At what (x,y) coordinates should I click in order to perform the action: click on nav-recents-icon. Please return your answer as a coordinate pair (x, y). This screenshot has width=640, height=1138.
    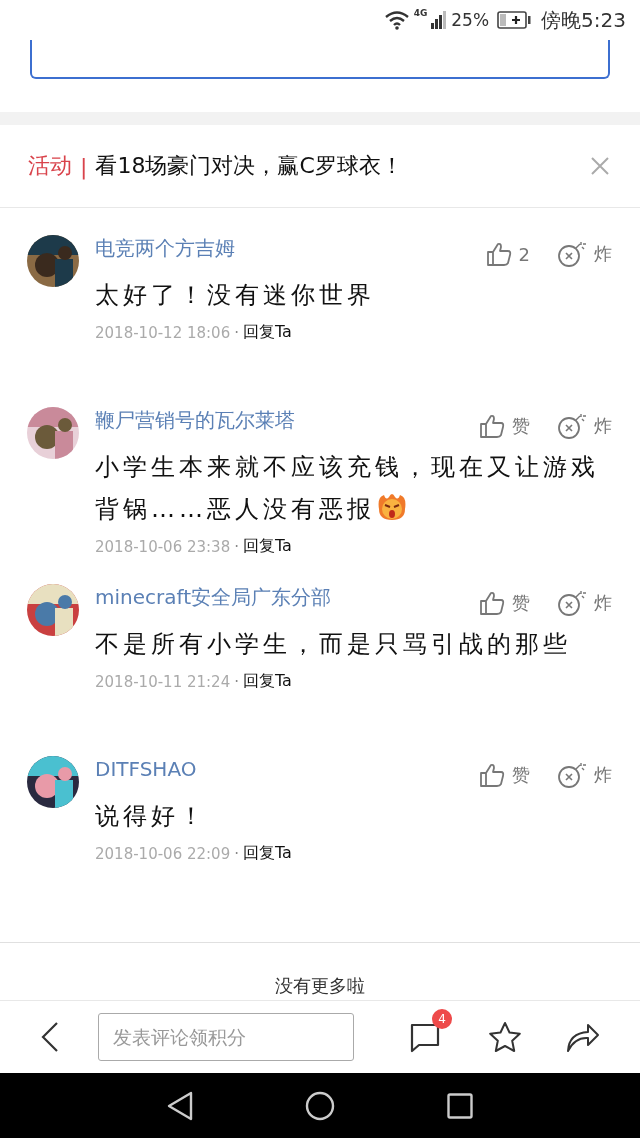
    Looking at the image, I should click on (460, 1105).